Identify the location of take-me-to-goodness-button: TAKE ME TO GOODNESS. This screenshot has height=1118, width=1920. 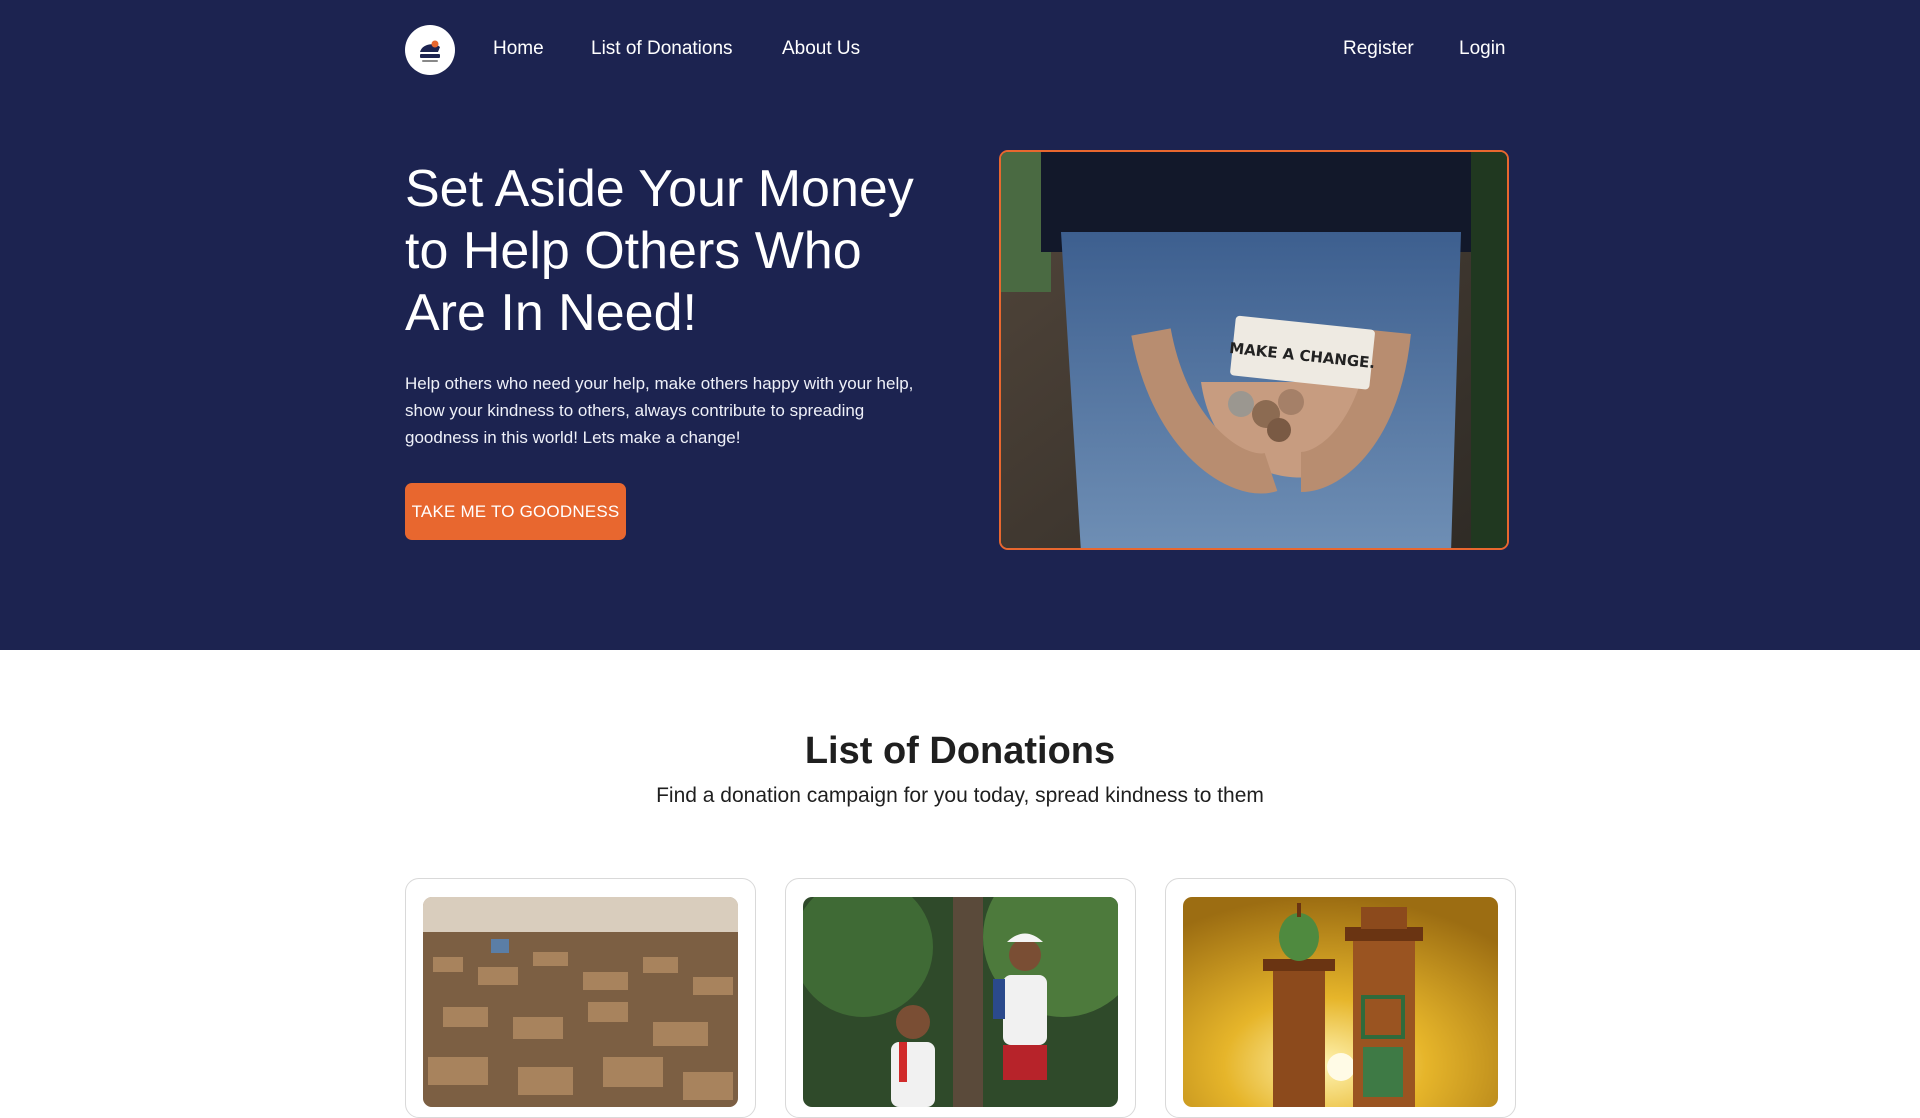
(515, 511).